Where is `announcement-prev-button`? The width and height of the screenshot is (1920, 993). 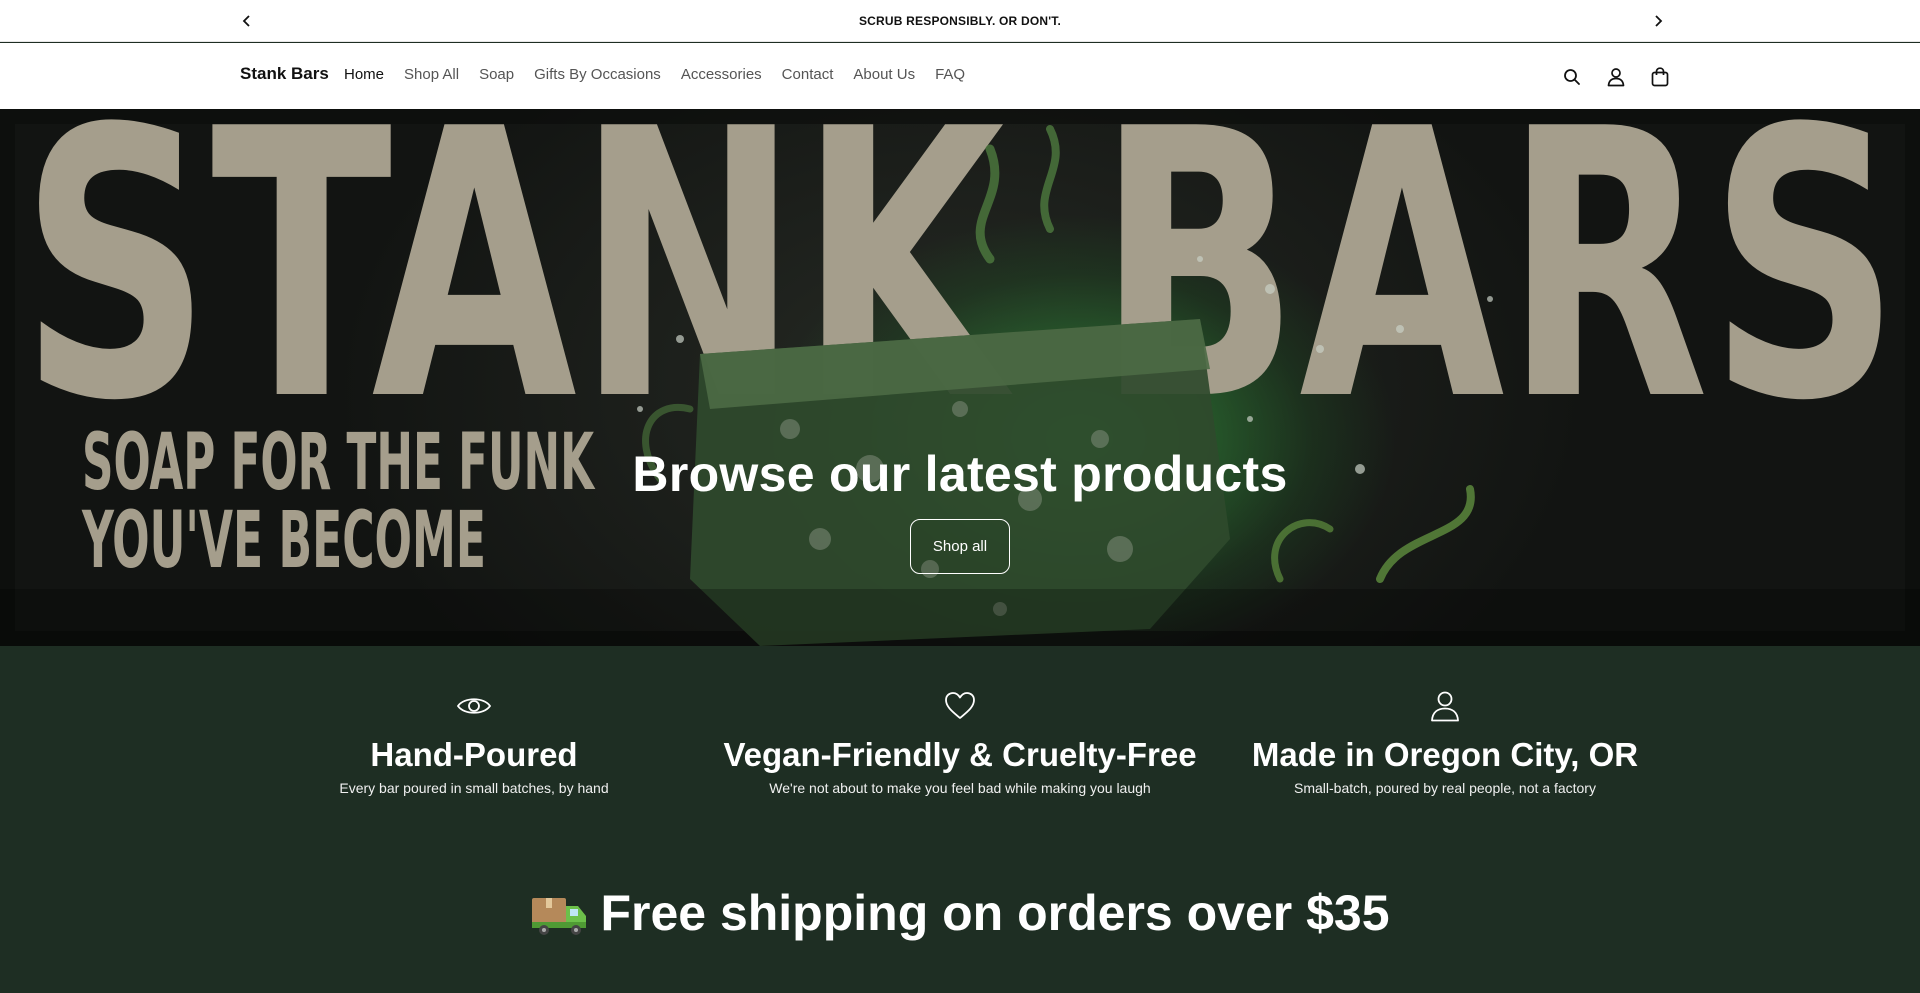 announcement-prev-button is located at coordinates (247, 21).